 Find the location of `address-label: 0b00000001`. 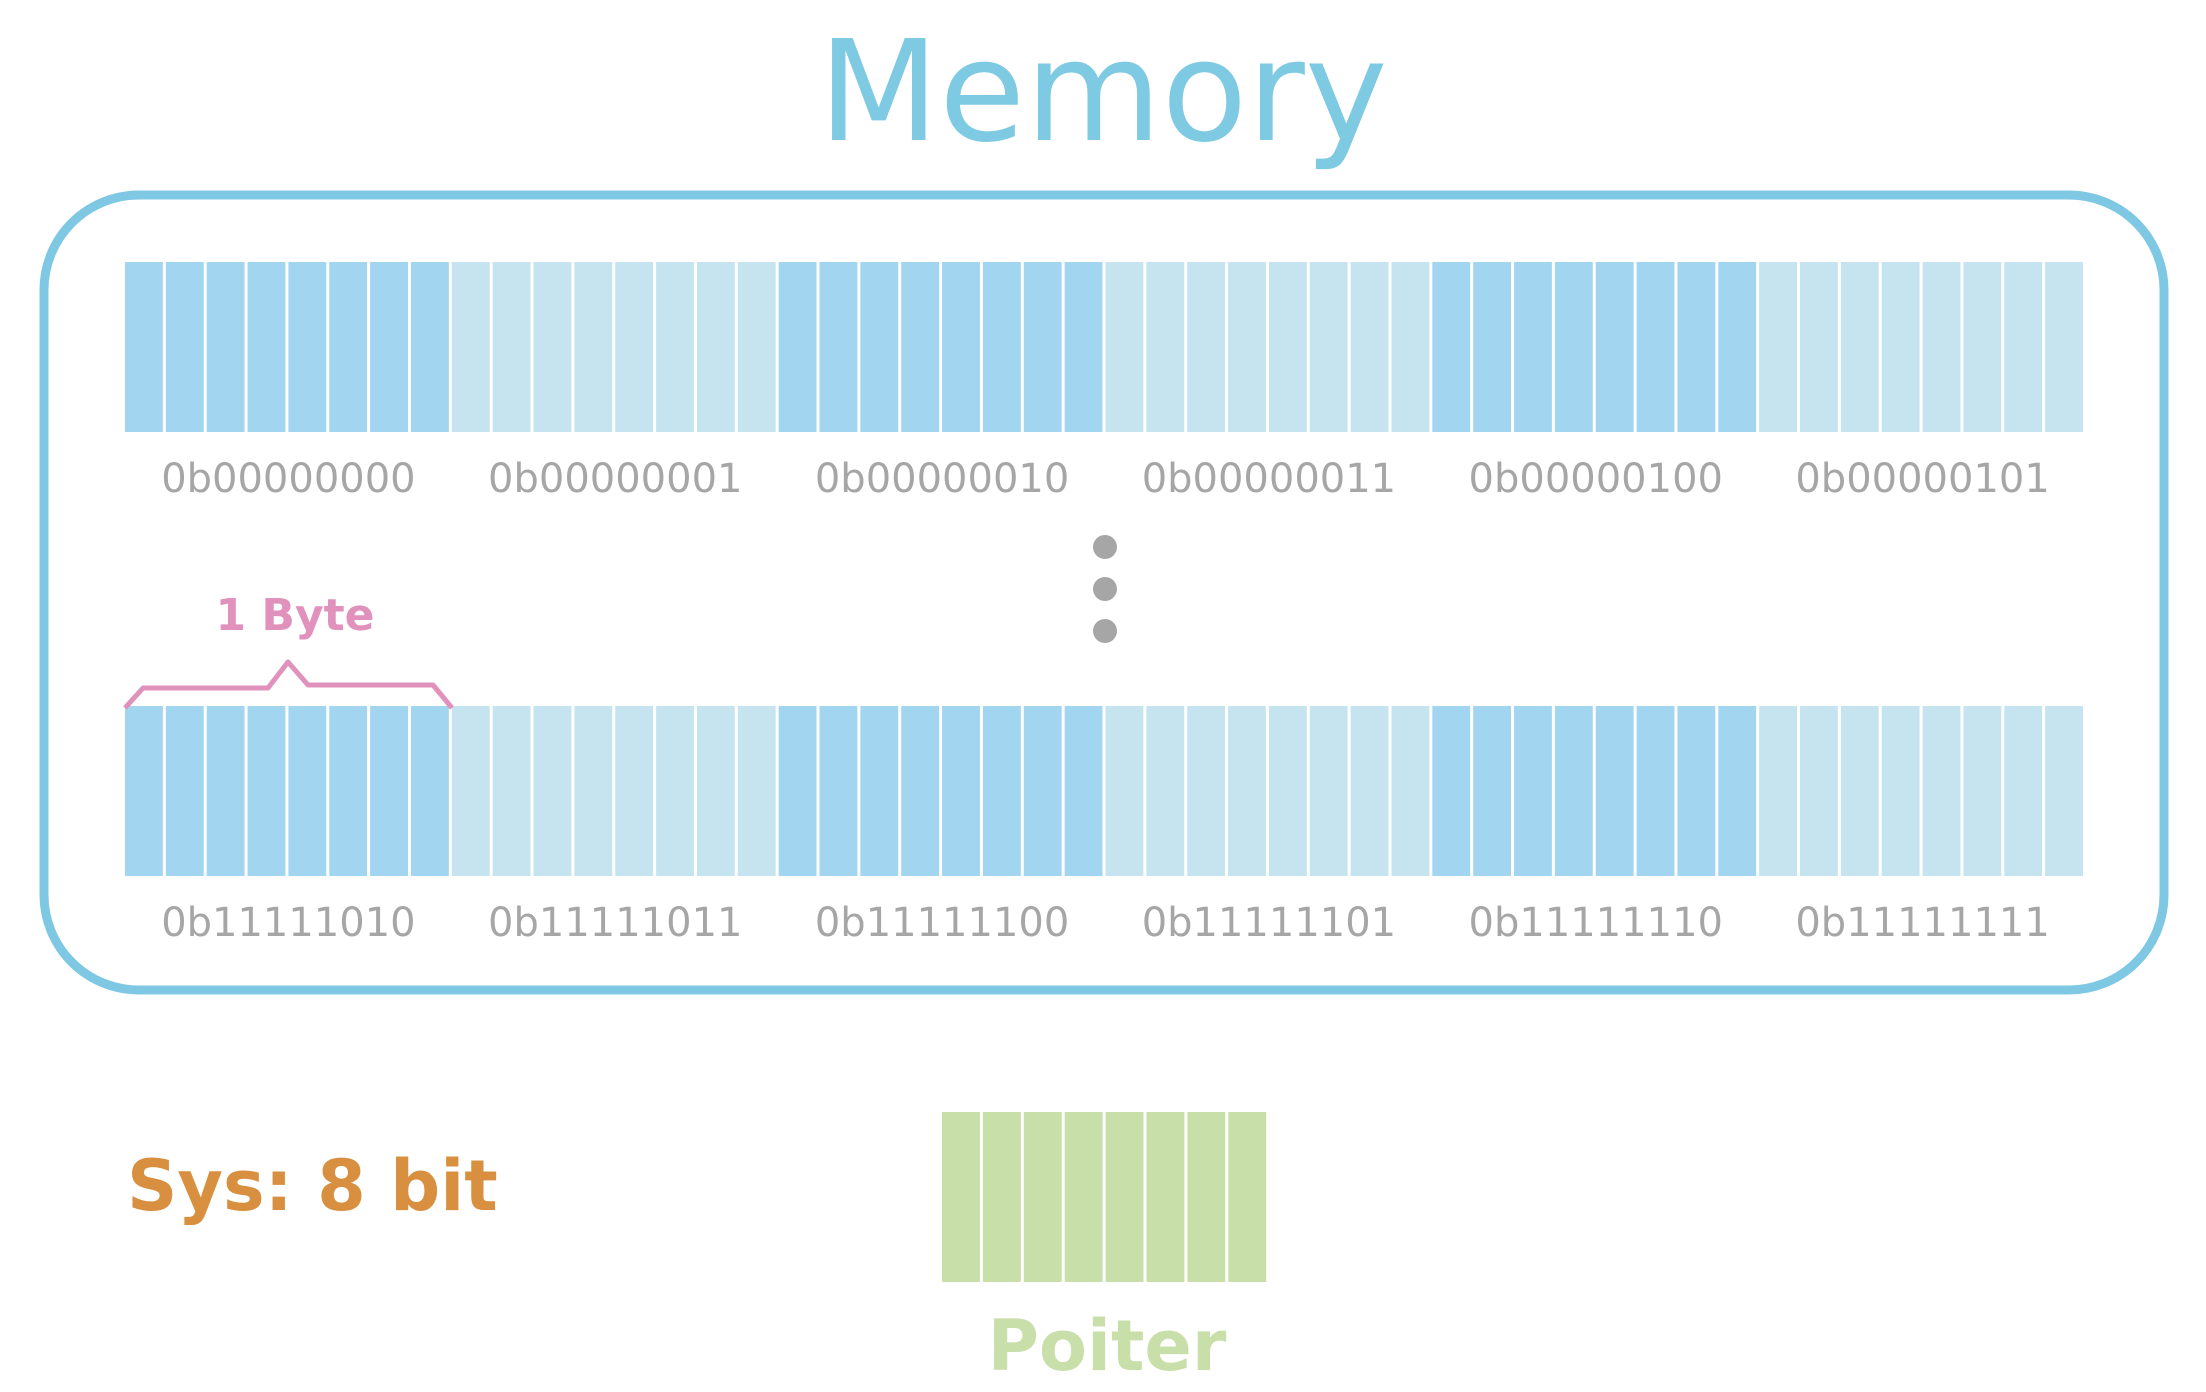

address-label: 0b00000001 is located at coordinates (615, 479).